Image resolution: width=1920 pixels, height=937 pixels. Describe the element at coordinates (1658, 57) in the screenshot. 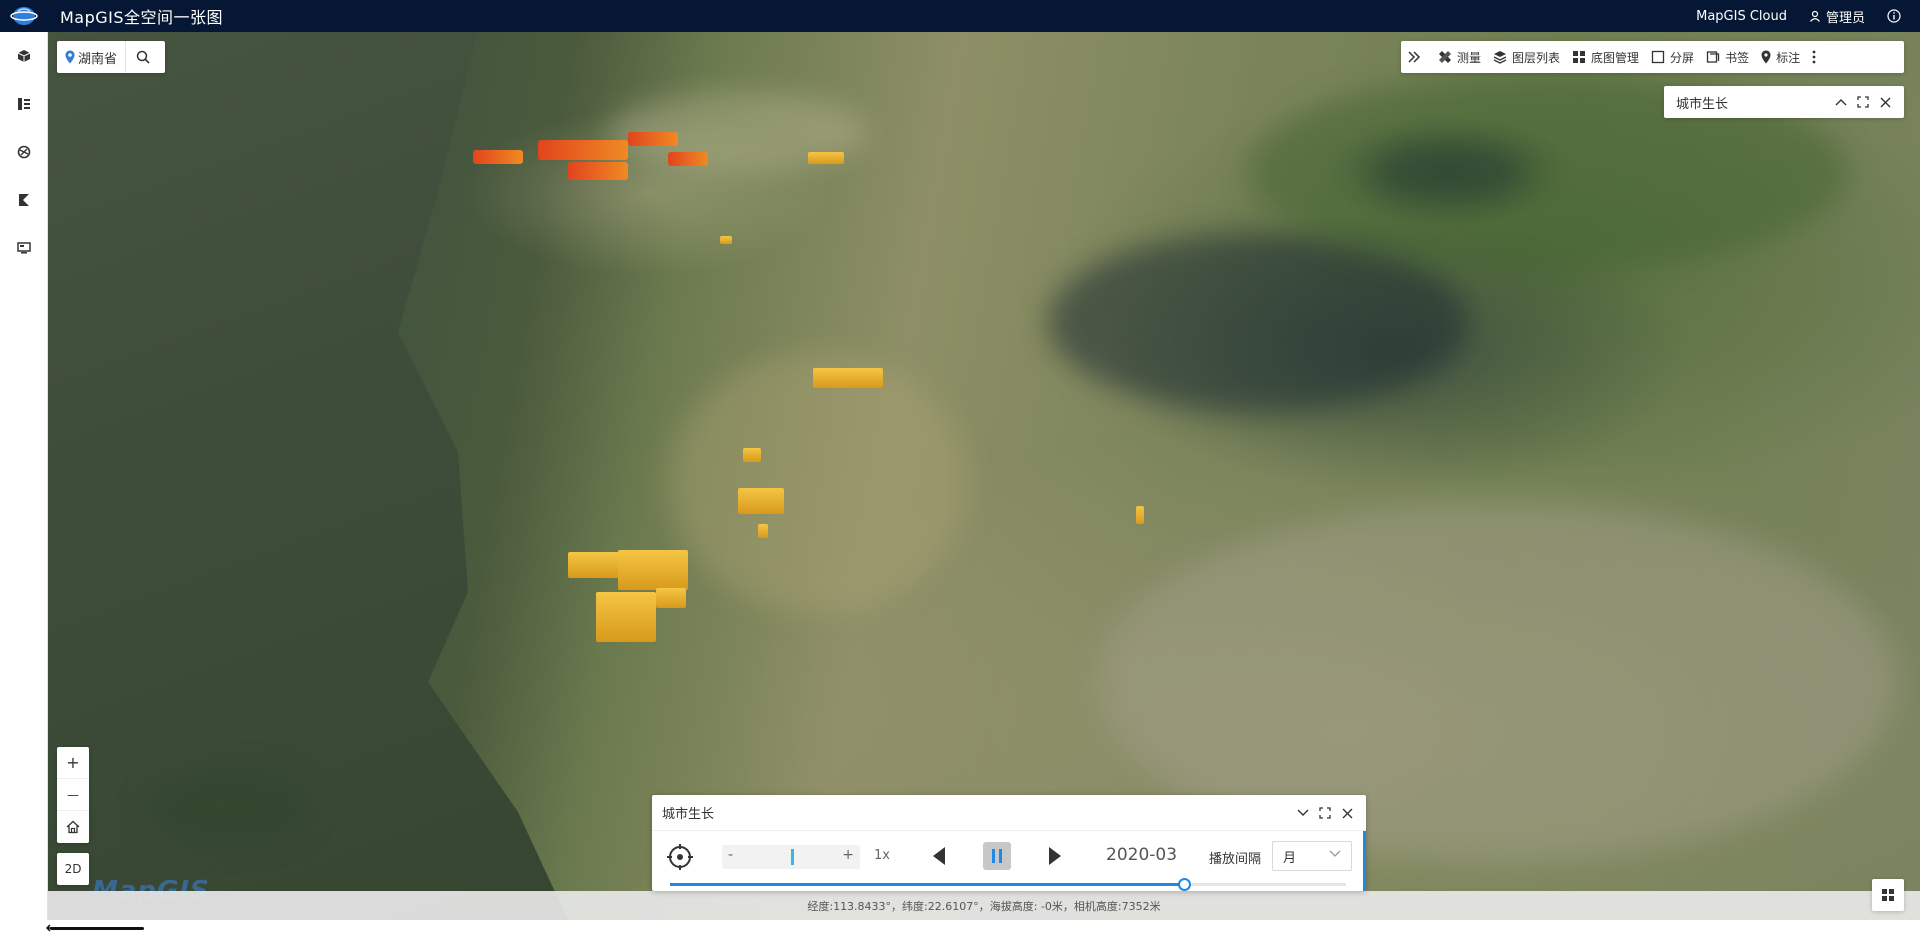

I see `square-icon` at that location.